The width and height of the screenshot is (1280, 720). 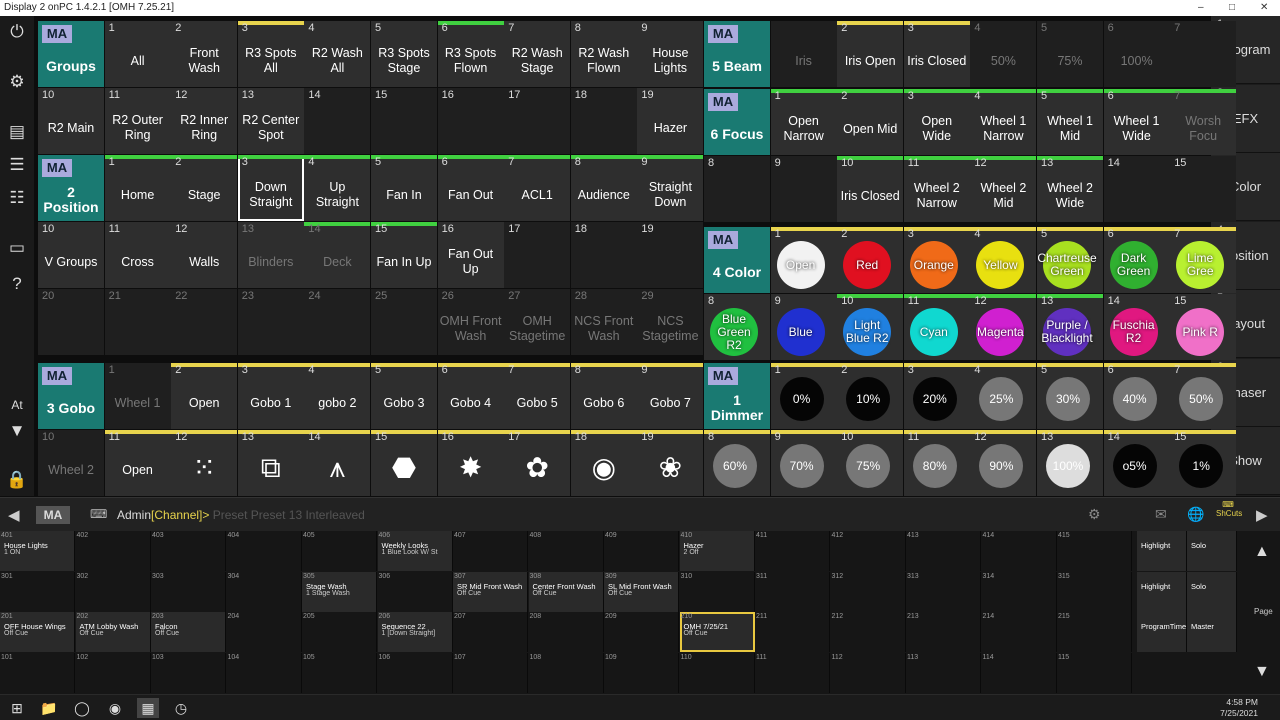 What do you see at coordinates (1070, 463) in the screenshot?
I see `dimmer-preset-13: 13 100%` at bounding box center [1070, 463].